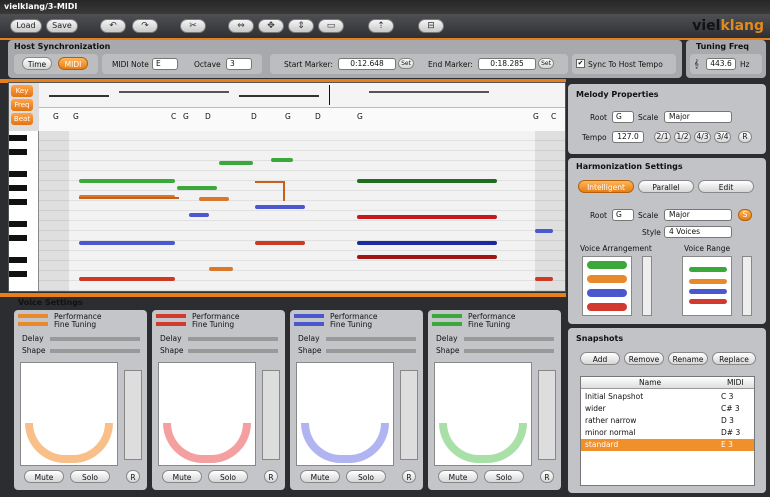 This screenshot has width=770, height=497. I want to click on chord-label: D, so click(254, 116).